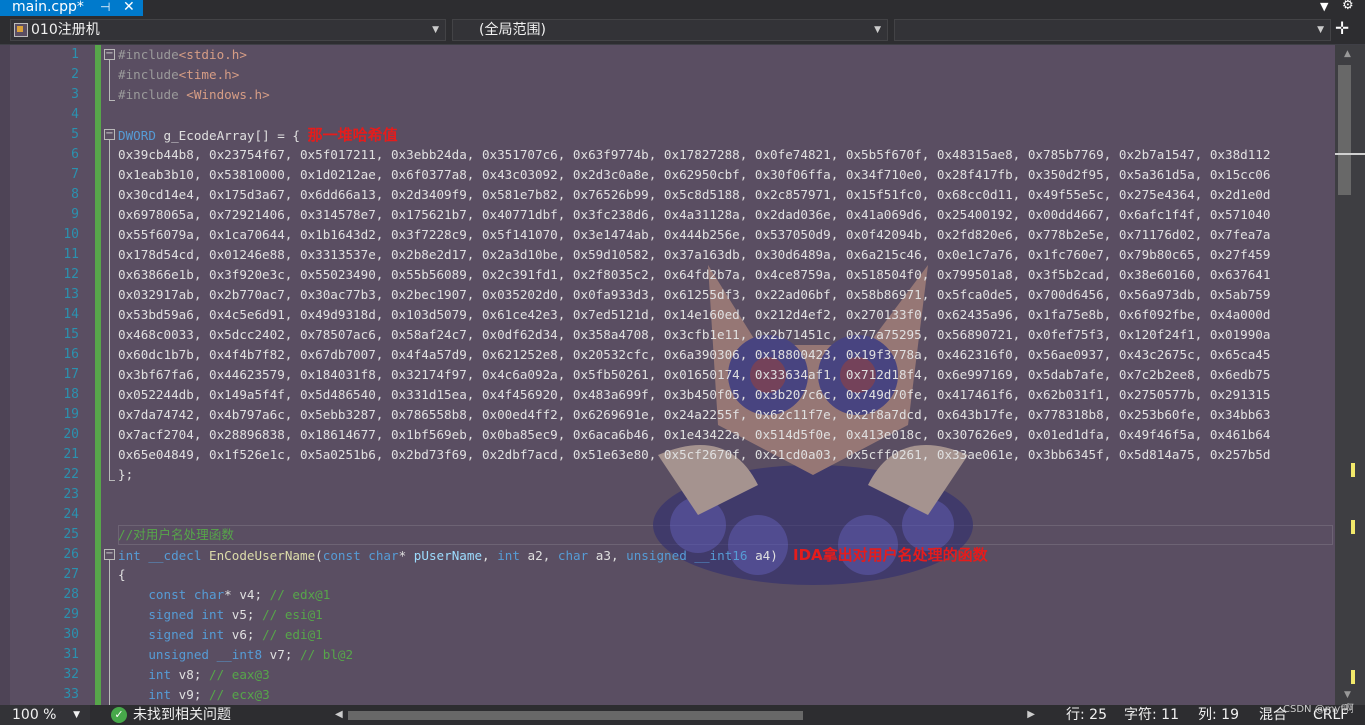  Describe the element at coordinates (75, 54) in the screenshot. I see `line-number: 1` at that location.